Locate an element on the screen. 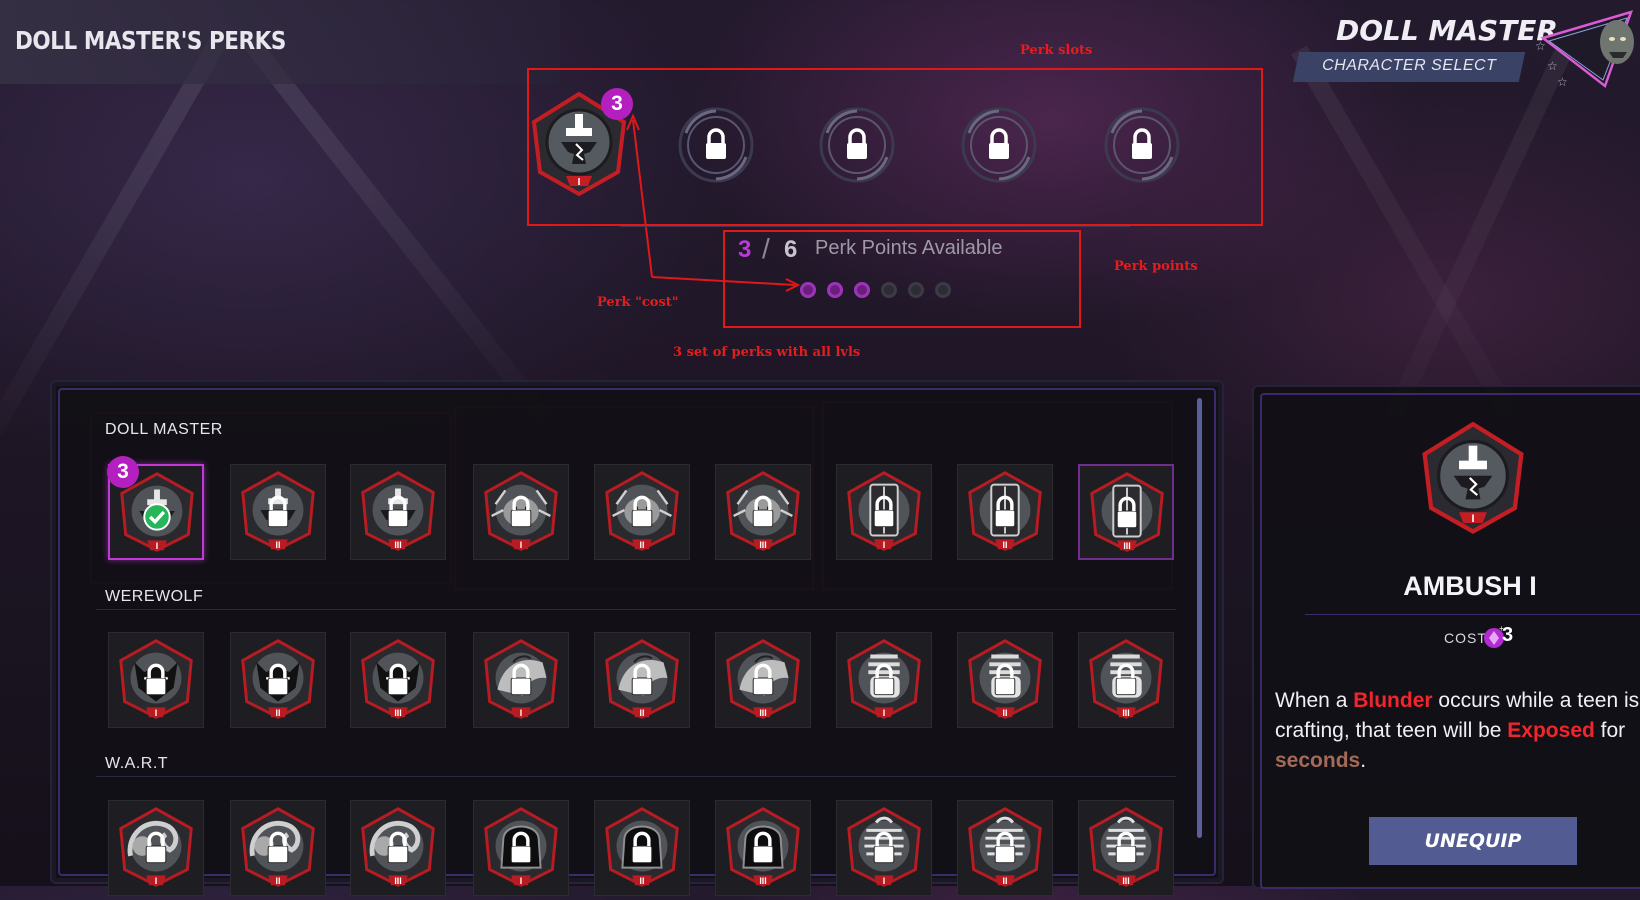 Image resolution: width=1640 pixels, height=900 pixels. anvil-hammer-icon: III is located at coordinates (398, 511).